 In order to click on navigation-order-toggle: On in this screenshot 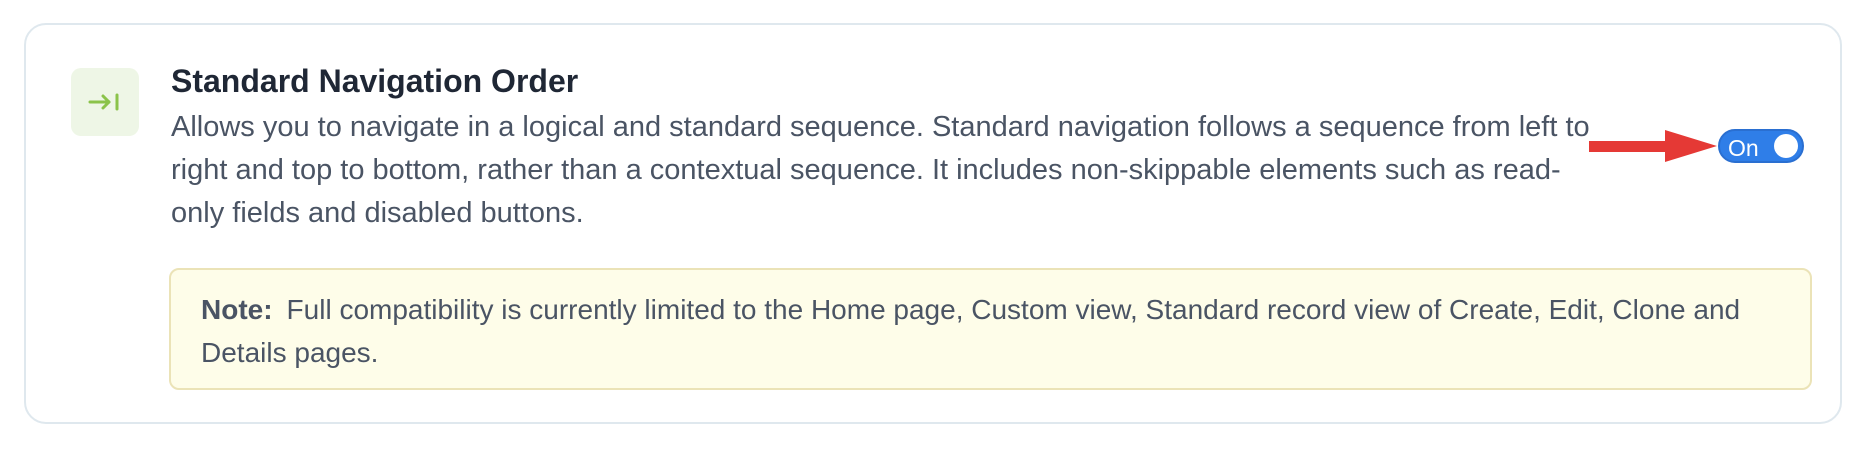, I will do `click(1761, 146)`.